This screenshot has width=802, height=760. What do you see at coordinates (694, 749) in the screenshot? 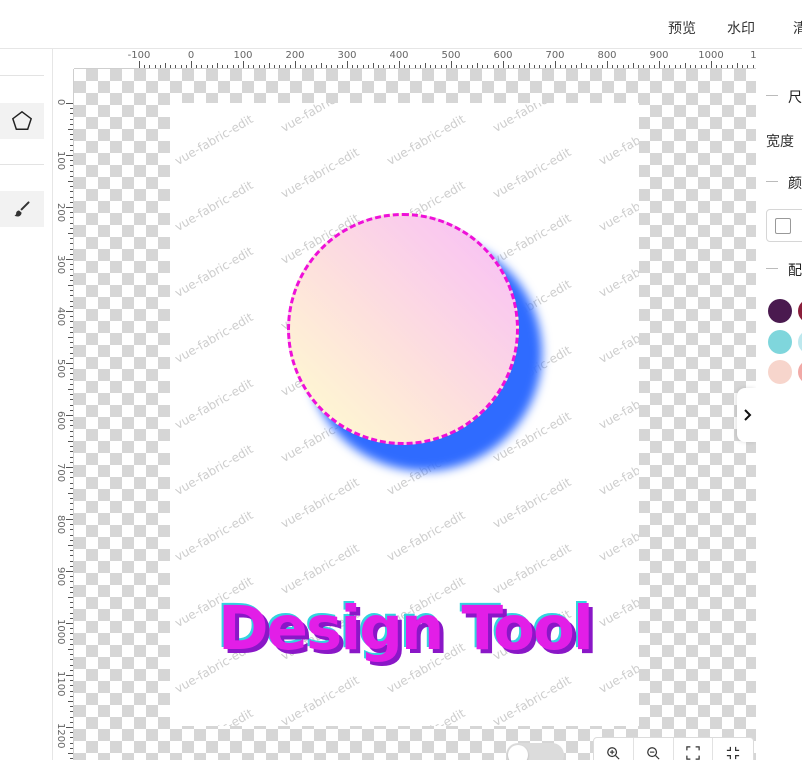
I see `fit-screen-button` at bounding box center [694, 749].